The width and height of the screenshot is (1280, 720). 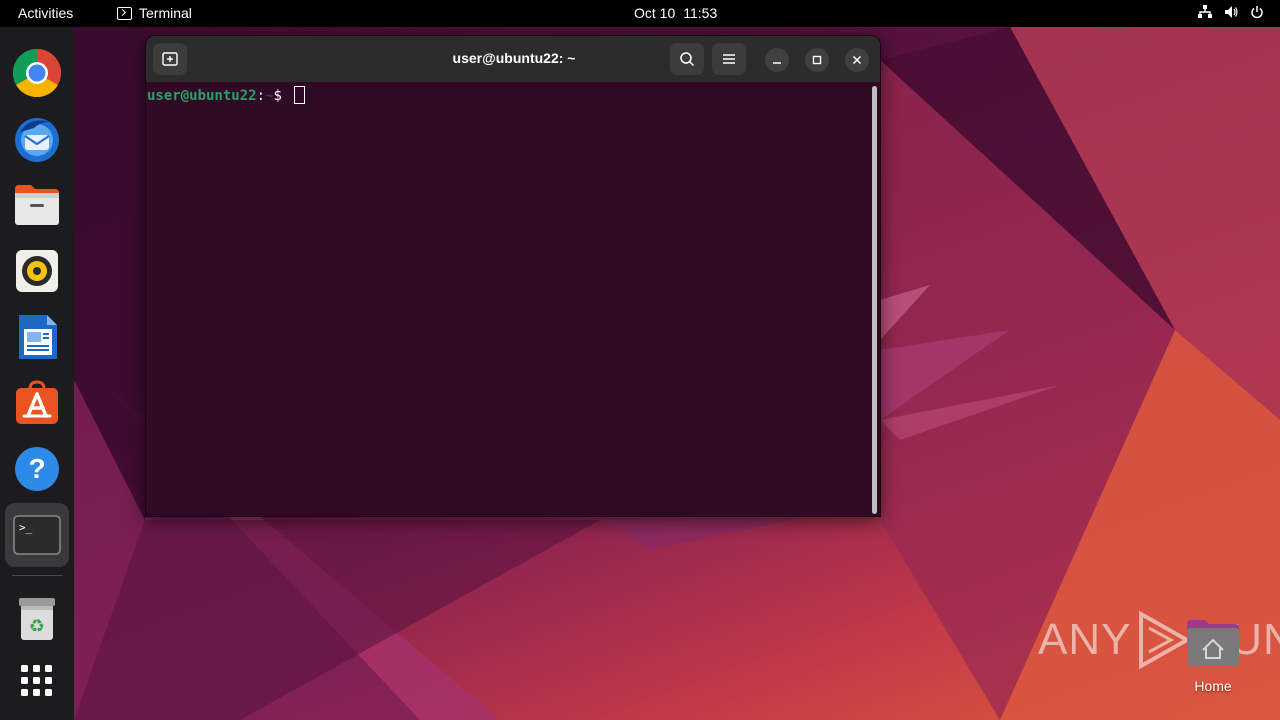 I want to click on prompt-user: user@ubuntu22, so click(x=202, y=96).